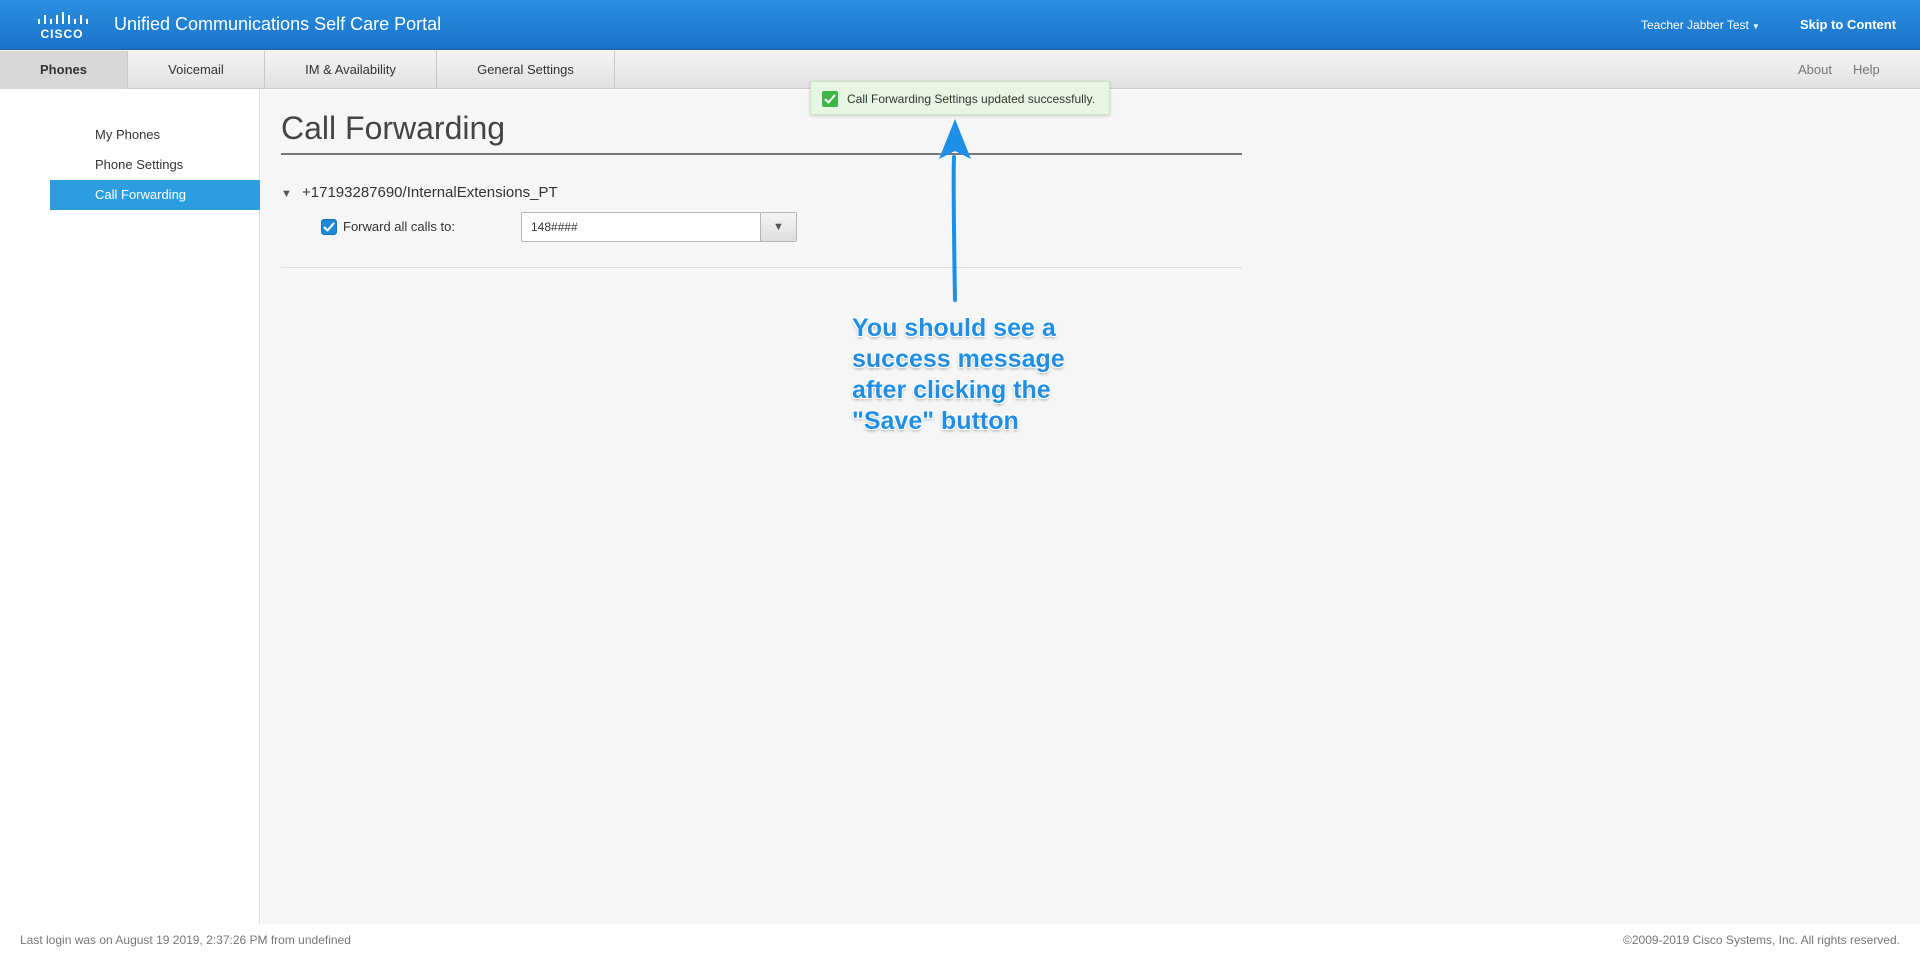 This screenshot has width=1920, height=970. I want to click on forward-destination-combobox: ▼, so click(659, 227).